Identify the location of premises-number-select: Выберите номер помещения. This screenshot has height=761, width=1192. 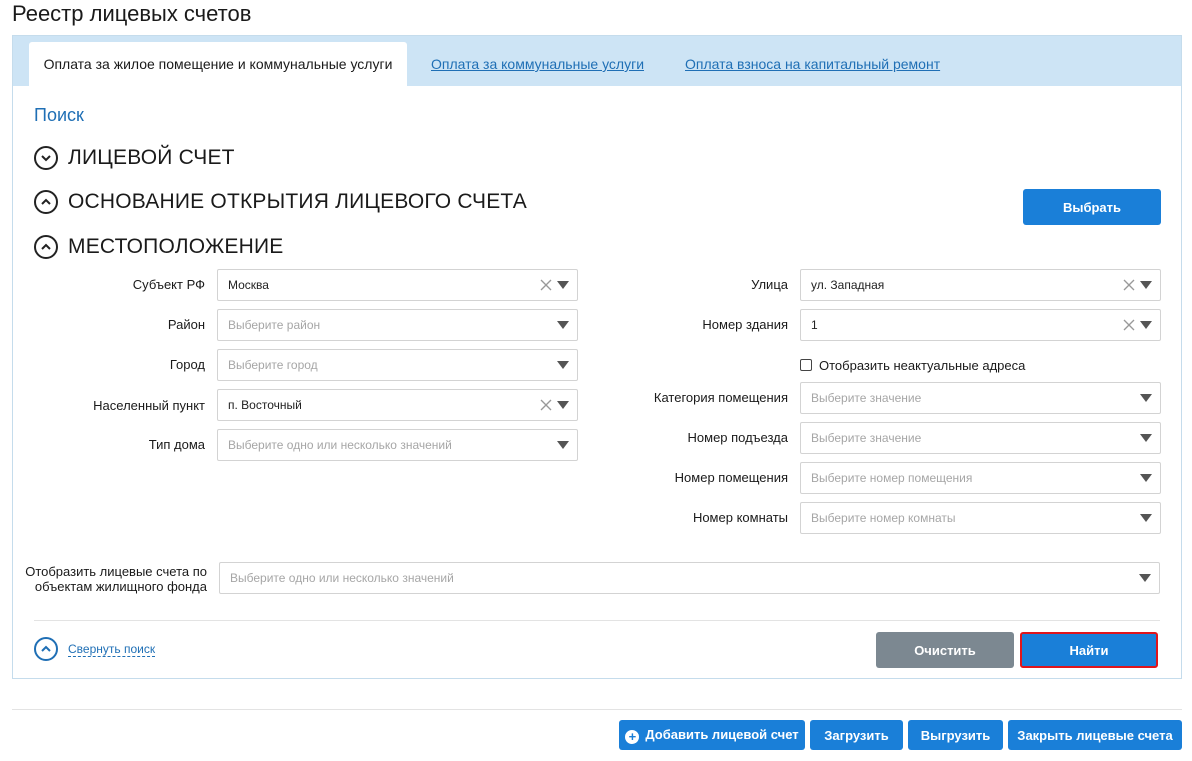
(980, 478).